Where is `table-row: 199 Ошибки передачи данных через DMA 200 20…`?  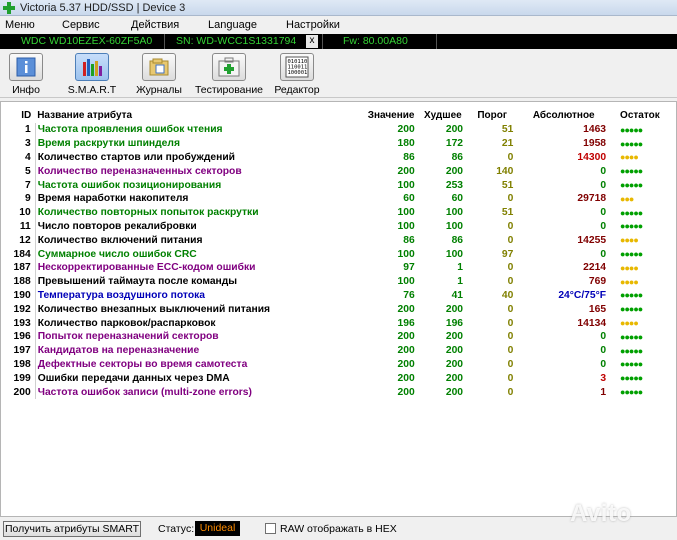 table-row: 199 Ошибки передачи данных через DMA 200 20… is located at coordinates (337, 378).